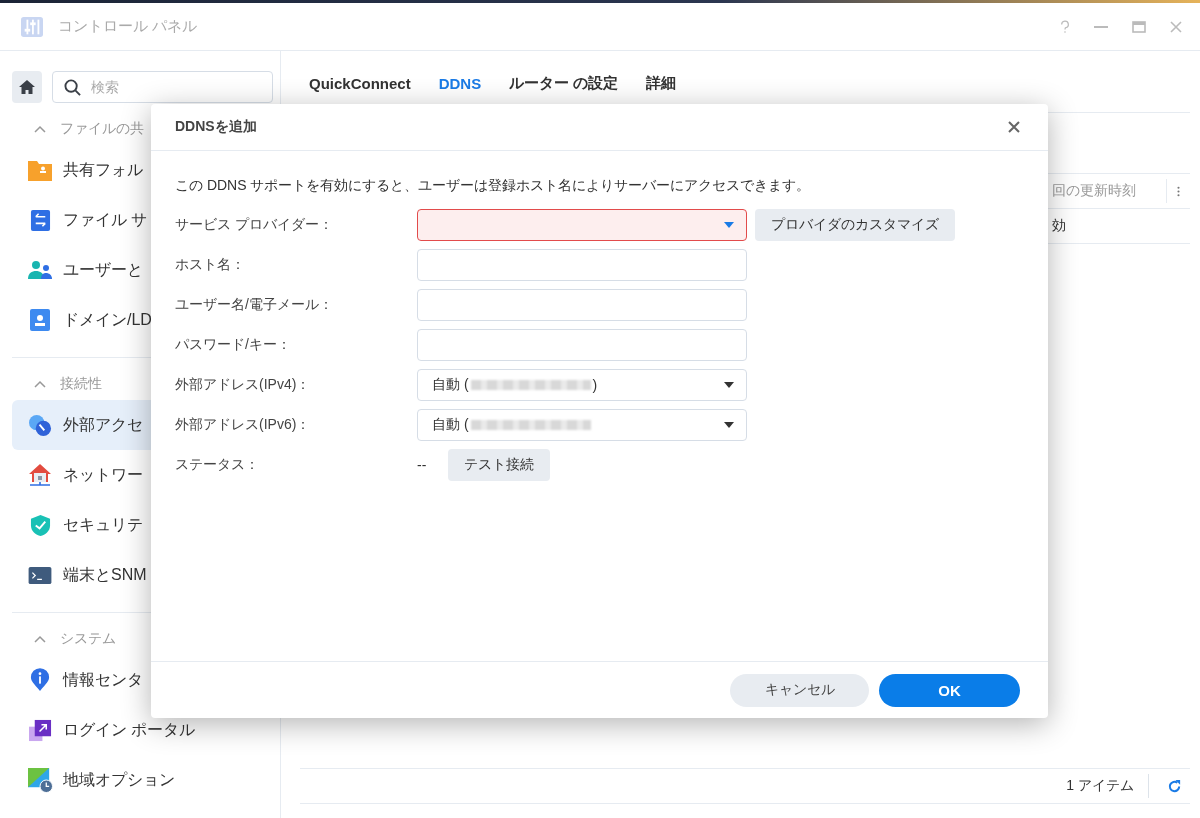 This screenshot has height=818, width=1200. What do you see at coordinates (32, 26) in the screenshot?
I see `app-icon` at bounding box center [32, 26].